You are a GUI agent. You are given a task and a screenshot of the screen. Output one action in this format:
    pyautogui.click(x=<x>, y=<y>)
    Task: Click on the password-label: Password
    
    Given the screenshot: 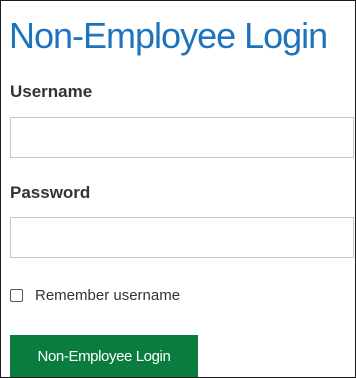 What is the action you would take?
    pyautogui.click(x=50, y=192)
    